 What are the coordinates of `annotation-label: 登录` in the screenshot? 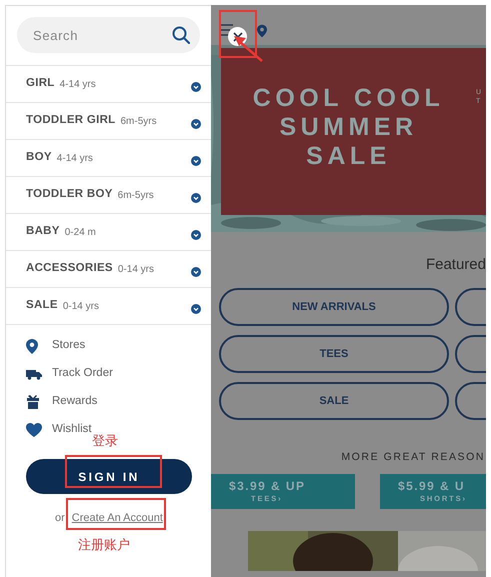 It's located at (105, 440).